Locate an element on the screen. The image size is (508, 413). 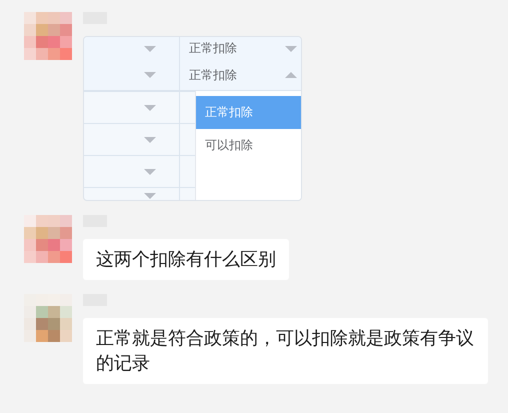
message-bubble: 正常就是符合政策的，可以扣除就是政策有争议的记录 is located at coordinates (285, 351).